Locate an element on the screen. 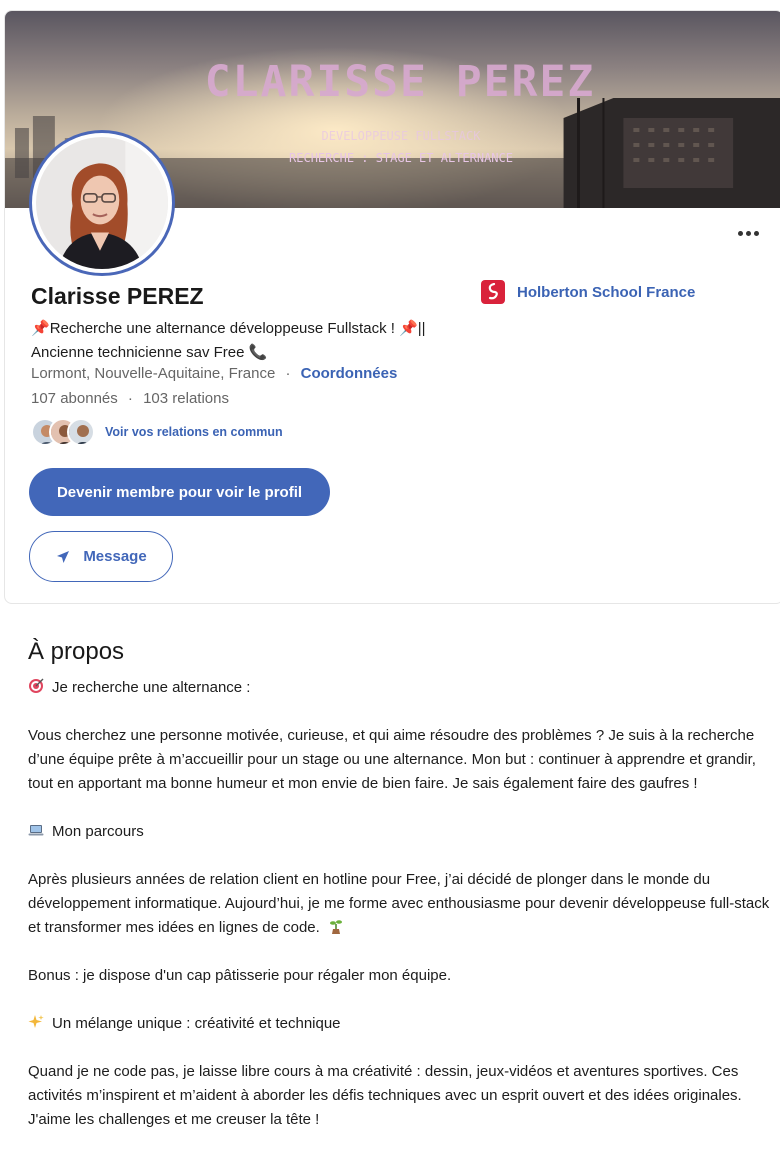 The image size is (780, 1160). sprout-icon is located at coordinates (336, 927).